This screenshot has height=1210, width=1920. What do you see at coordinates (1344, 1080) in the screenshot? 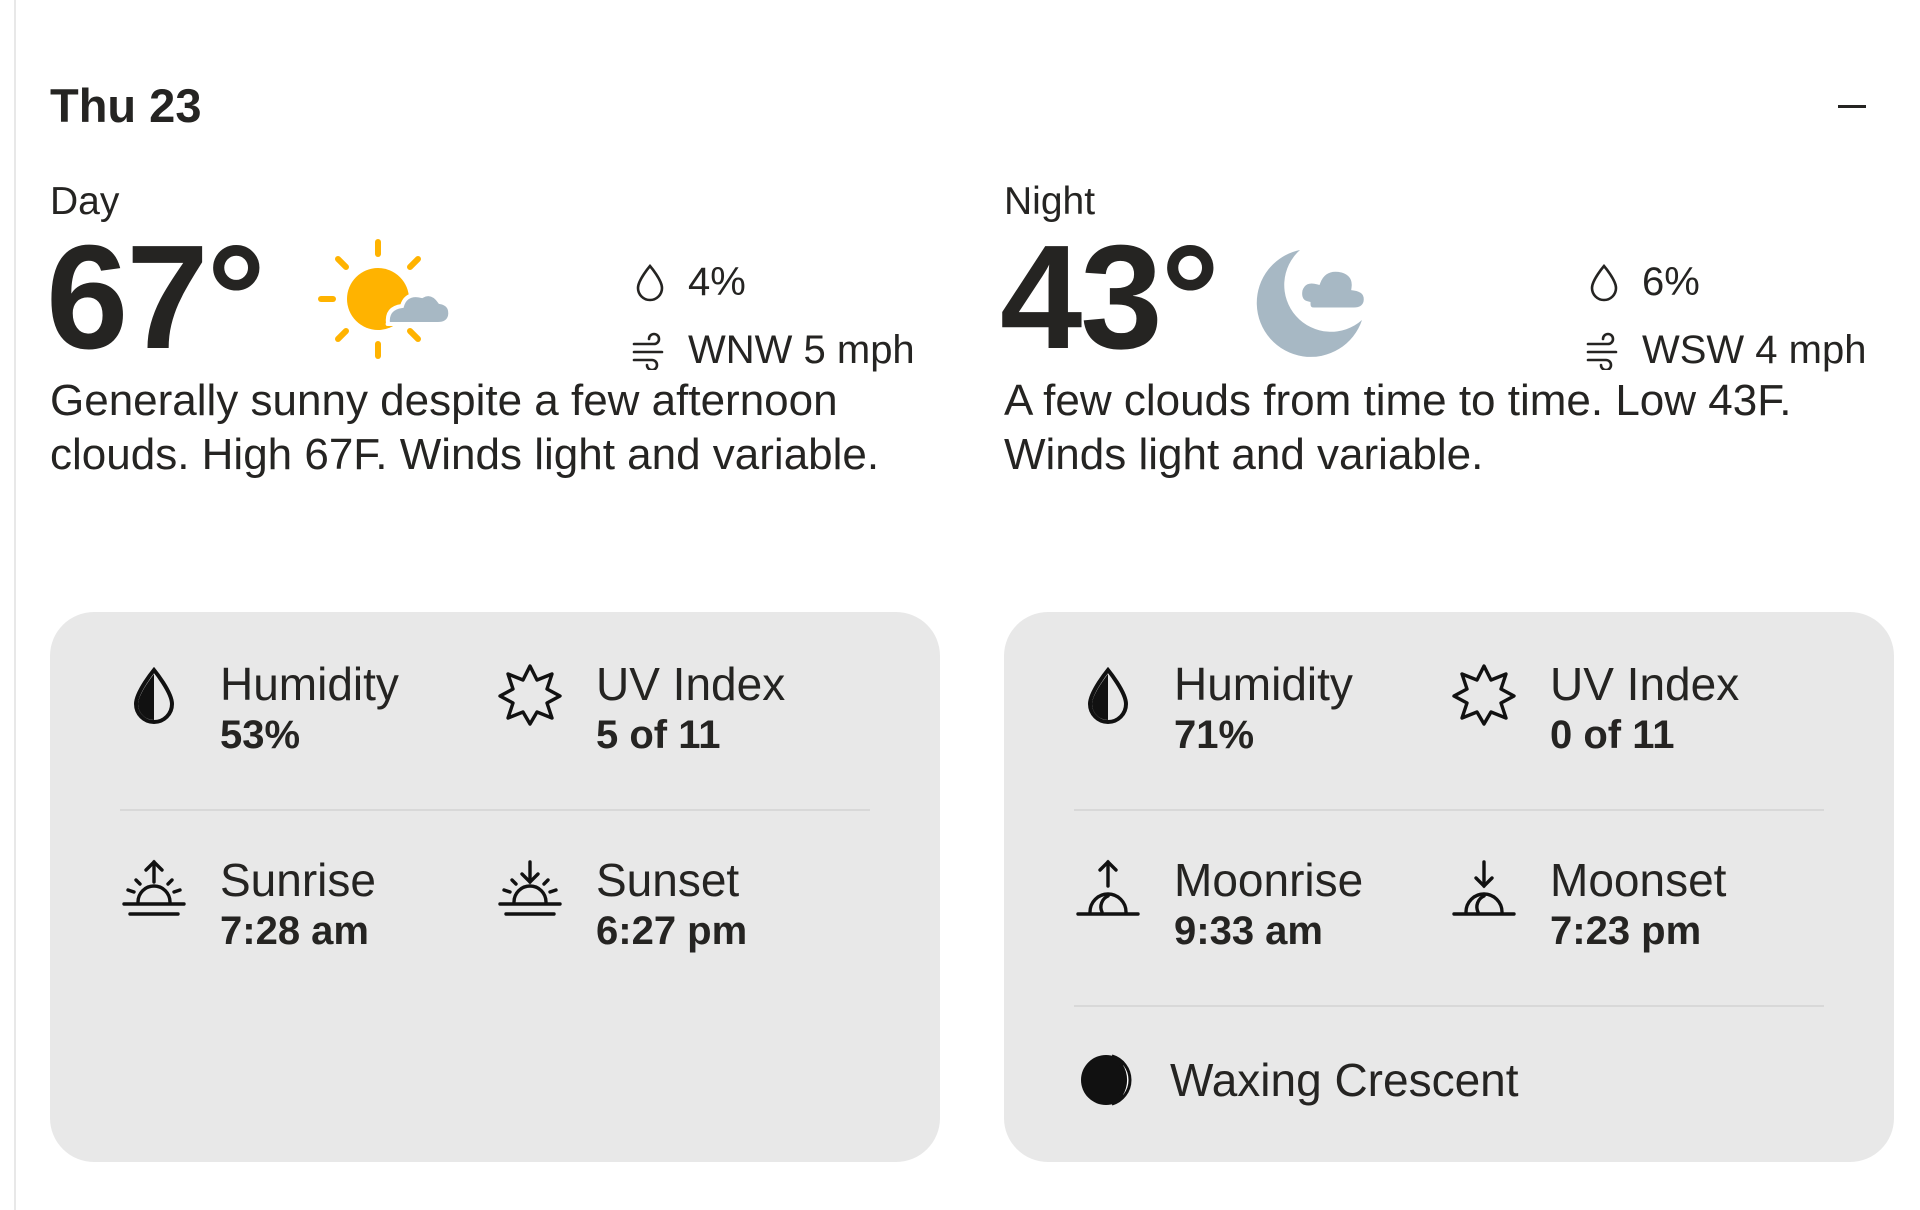
I see `moon-phase-label: Waxing Crescent` at bounding box center [1344, 1080].